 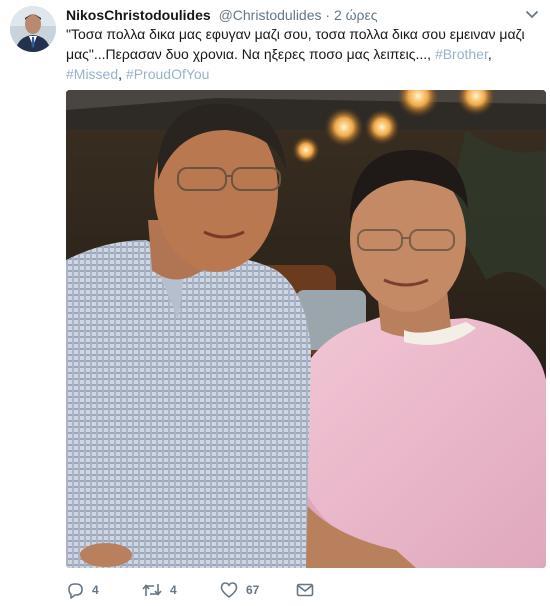 What do you see at coordinates (356, 15) in the screenshot?
I see `timestamp: 2 ώρες` at bounding box center [356, 15].